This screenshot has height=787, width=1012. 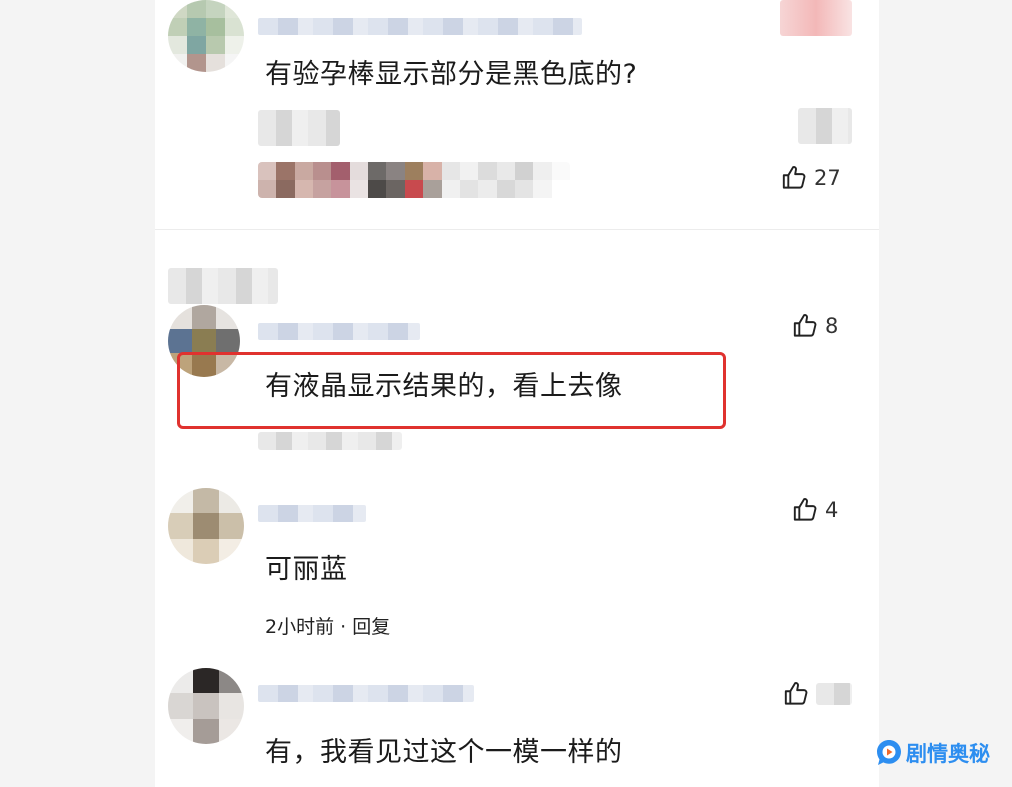 What do you see at coordinates (414, 180) in the screenshot?
I see `liker-avatars` at bounding box center [414, 180].